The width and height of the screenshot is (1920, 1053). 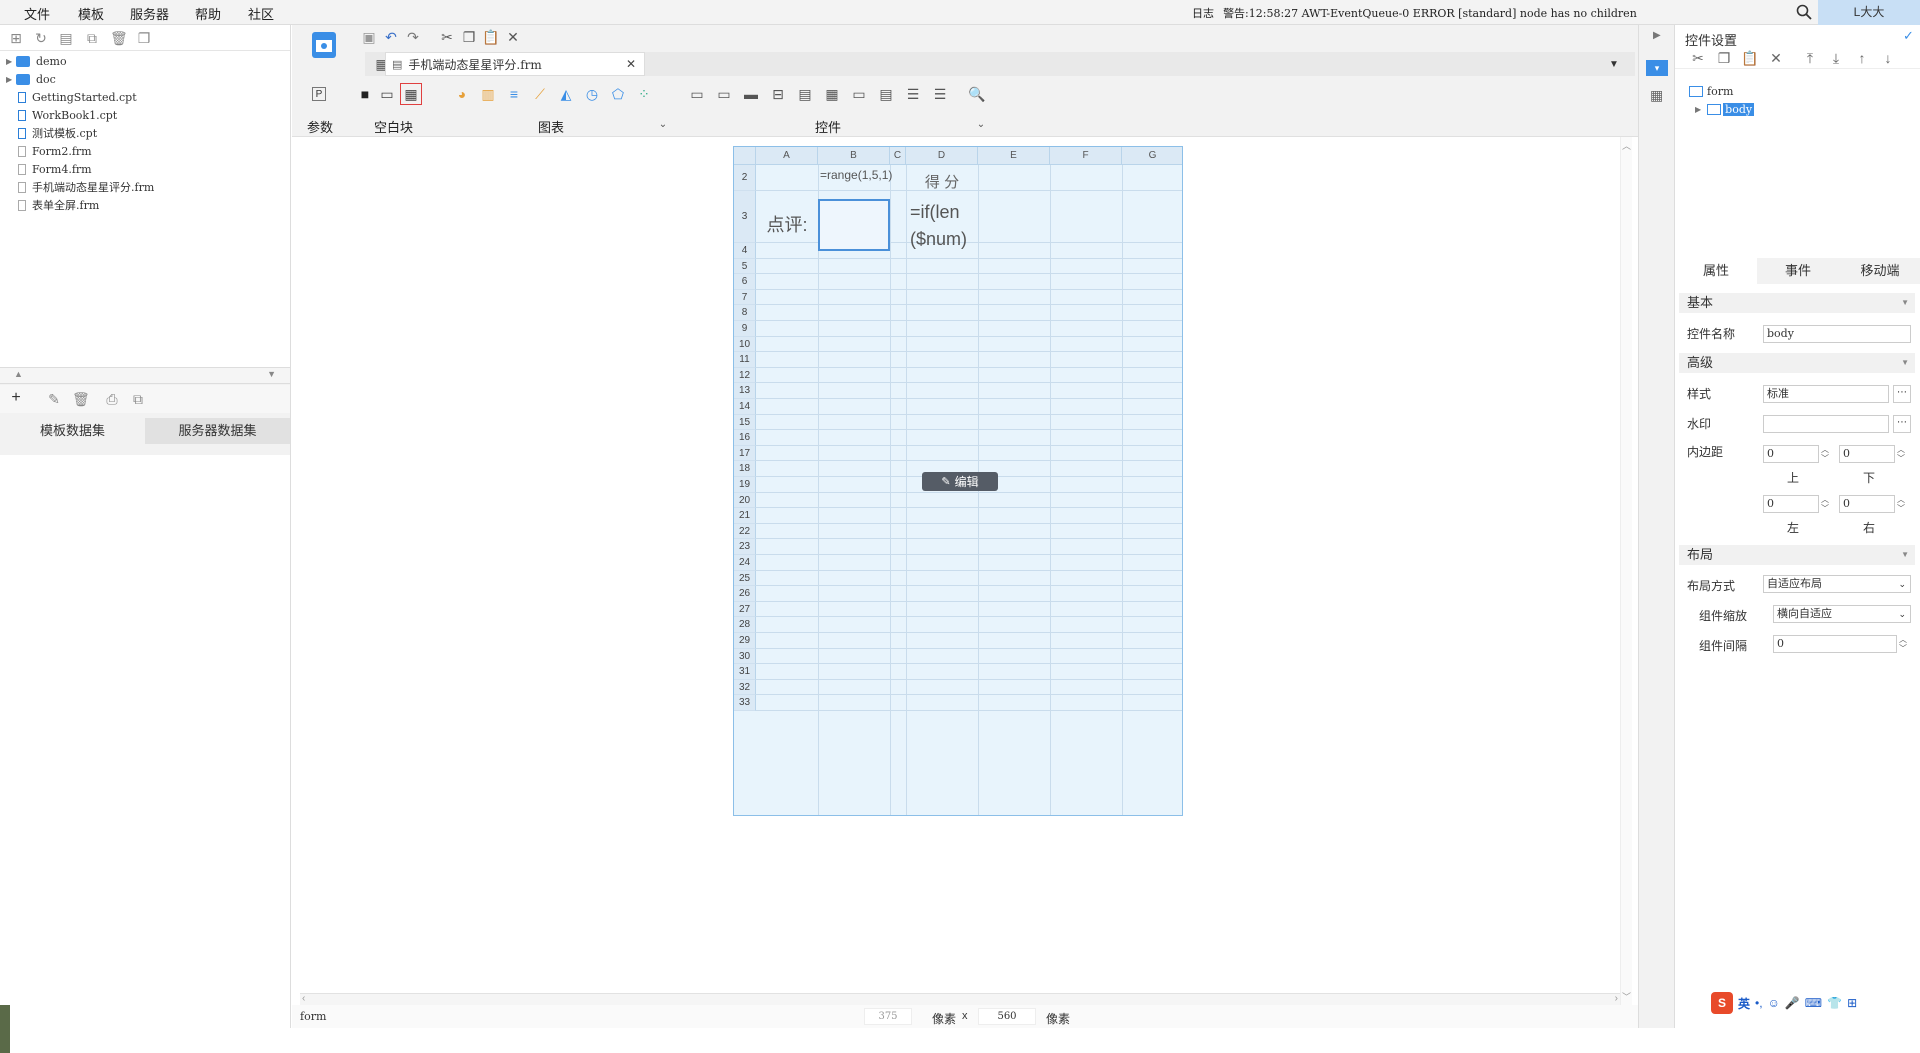 What do you see at coordinates (369, 37) in the screenshot?
I see `save-icon: ▣` at bounding box center [369, 37].